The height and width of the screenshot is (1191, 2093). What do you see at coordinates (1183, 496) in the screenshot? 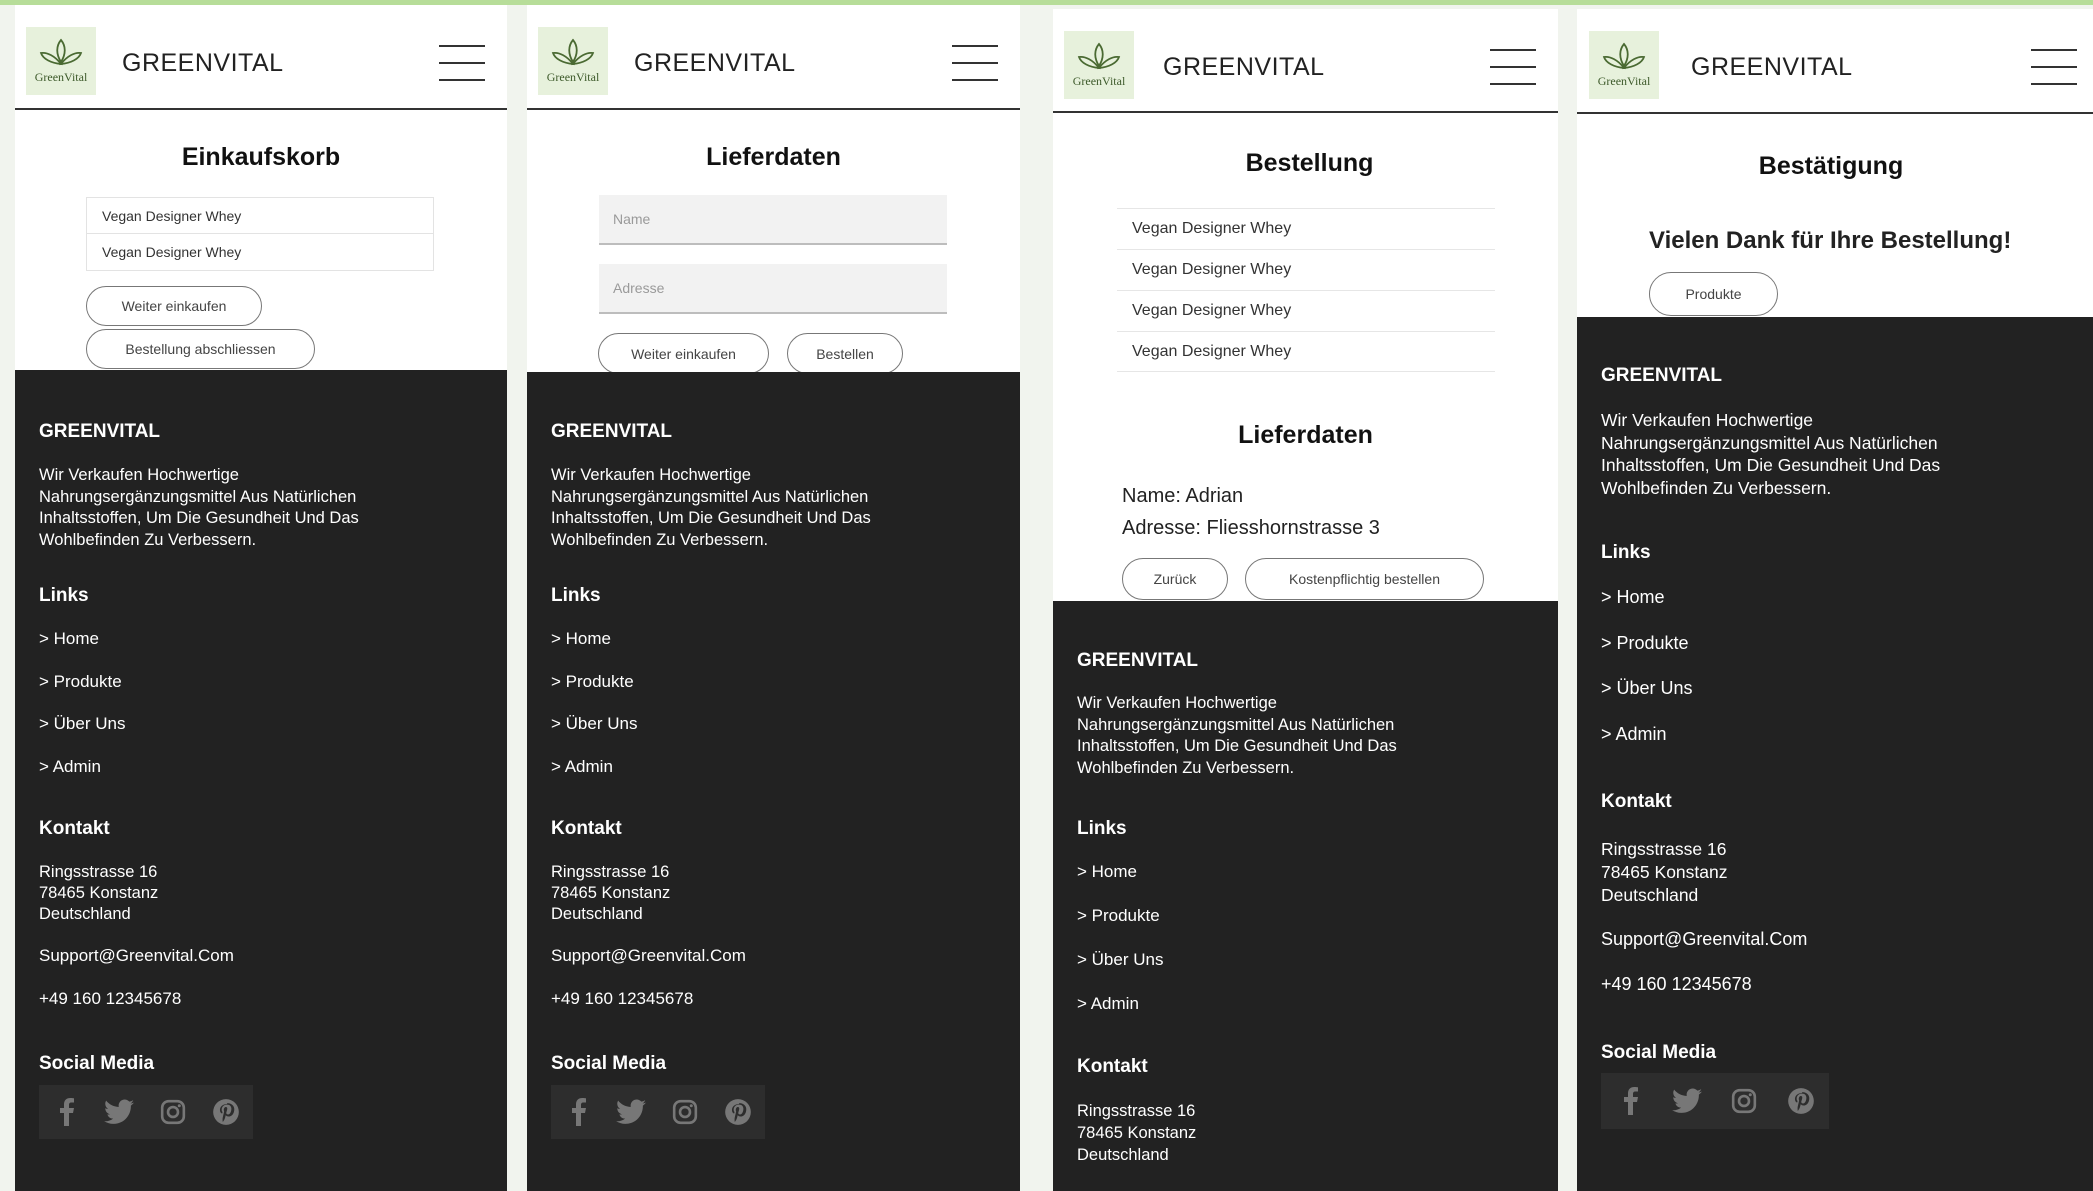
I see `delivery-name: Name: Adrian` at bounding box center [1183, 496].